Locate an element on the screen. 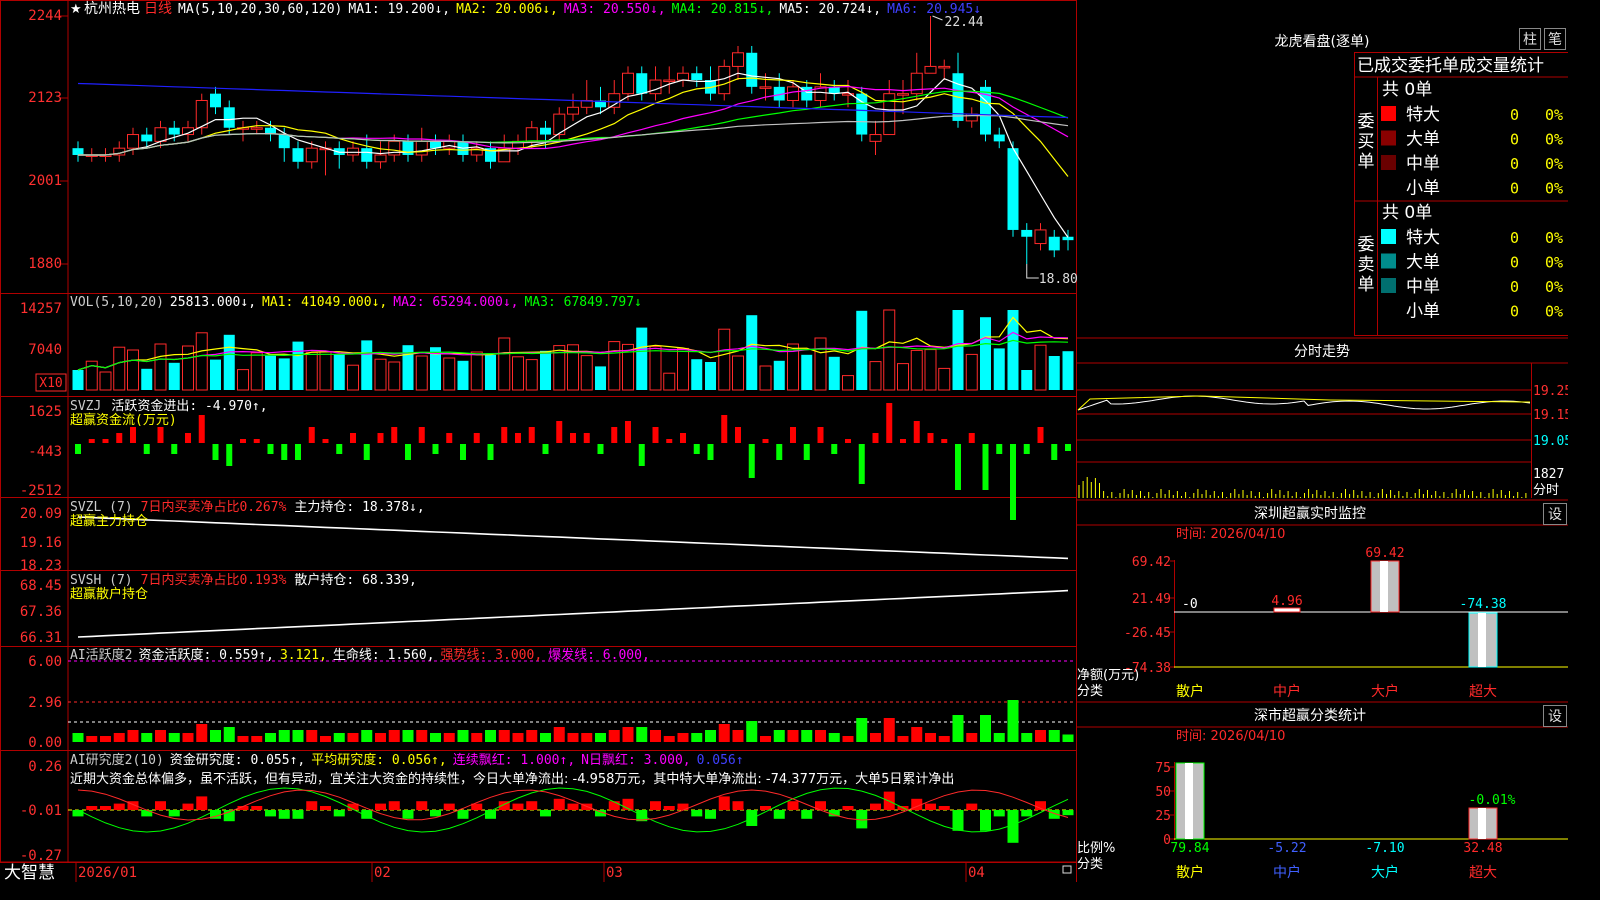 The image size is (1600, 900). buy-label-0: 委 is located at coordinates (1366, 122).